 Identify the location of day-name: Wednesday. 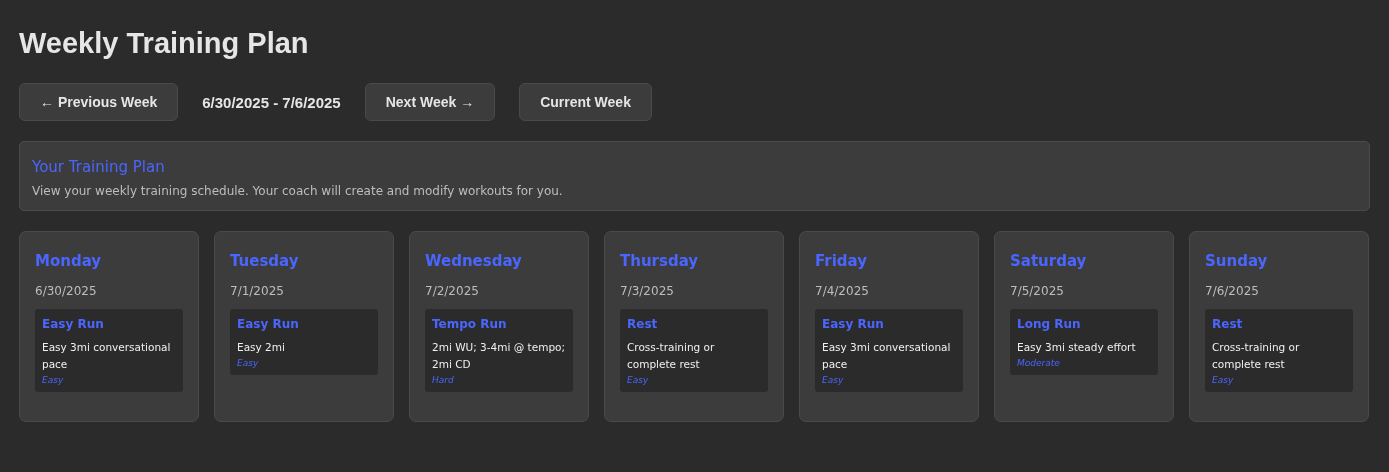
(474, 261).